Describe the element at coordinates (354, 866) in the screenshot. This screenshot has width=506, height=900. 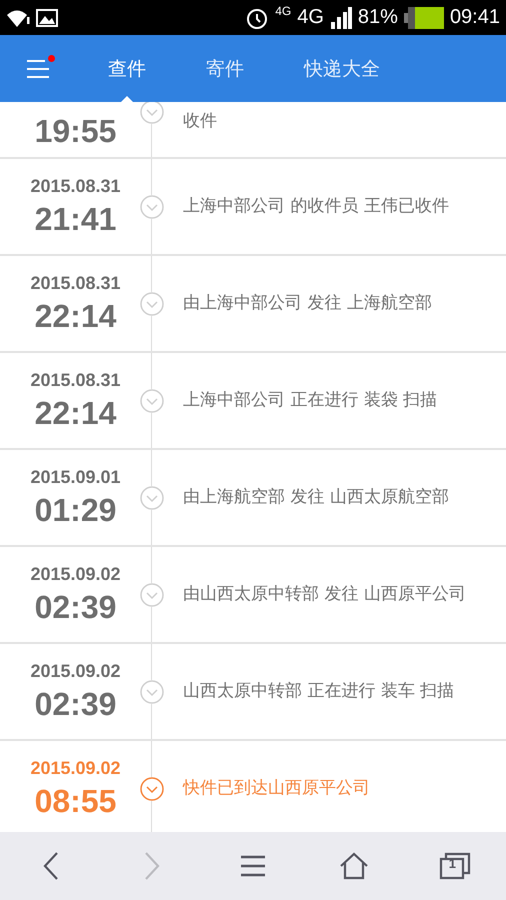
I see `home-icon` at that location.